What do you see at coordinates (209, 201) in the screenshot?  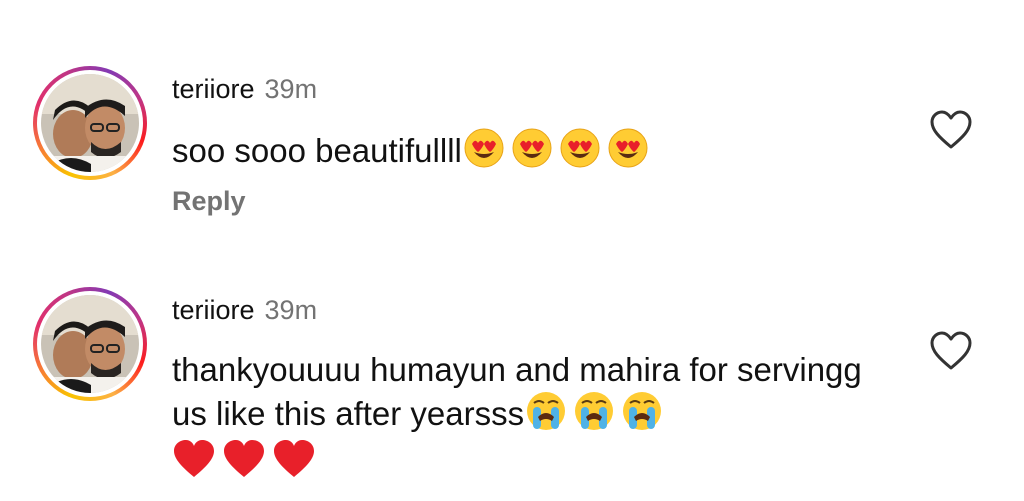 I see `reply-button: Reply` at bounding box center [209, 201].